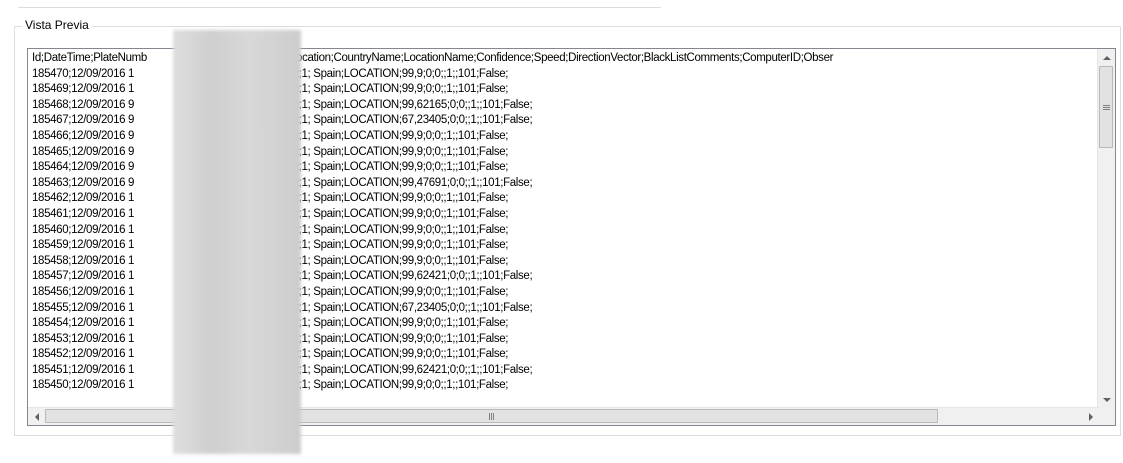 This screenshot has height=463, width=1123. Describe the element at coordinates (1106, 228) in the screenshot. I see `vertical-scrollbar` at that location.